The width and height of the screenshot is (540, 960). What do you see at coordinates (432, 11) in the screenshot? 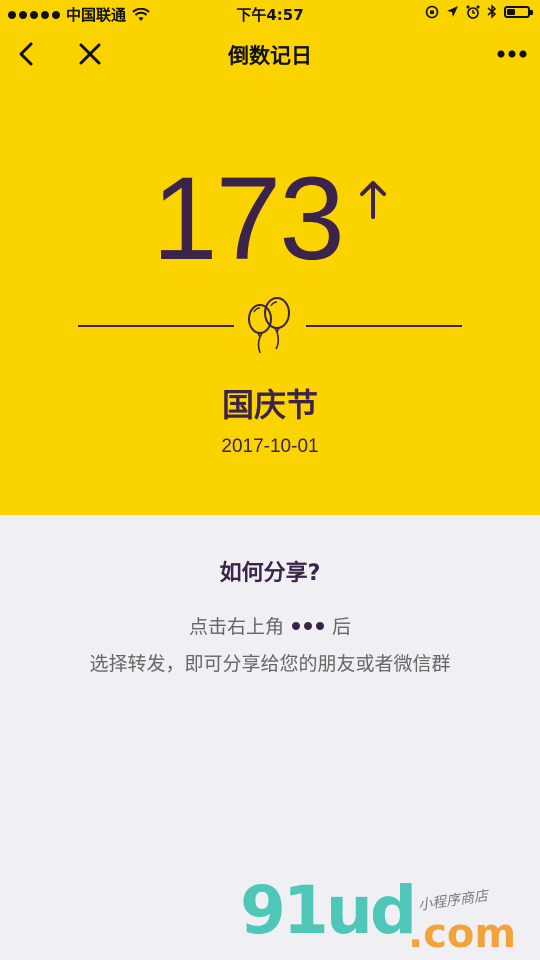
I see `orientation-lock-icon` at bounding box center [432, 11].